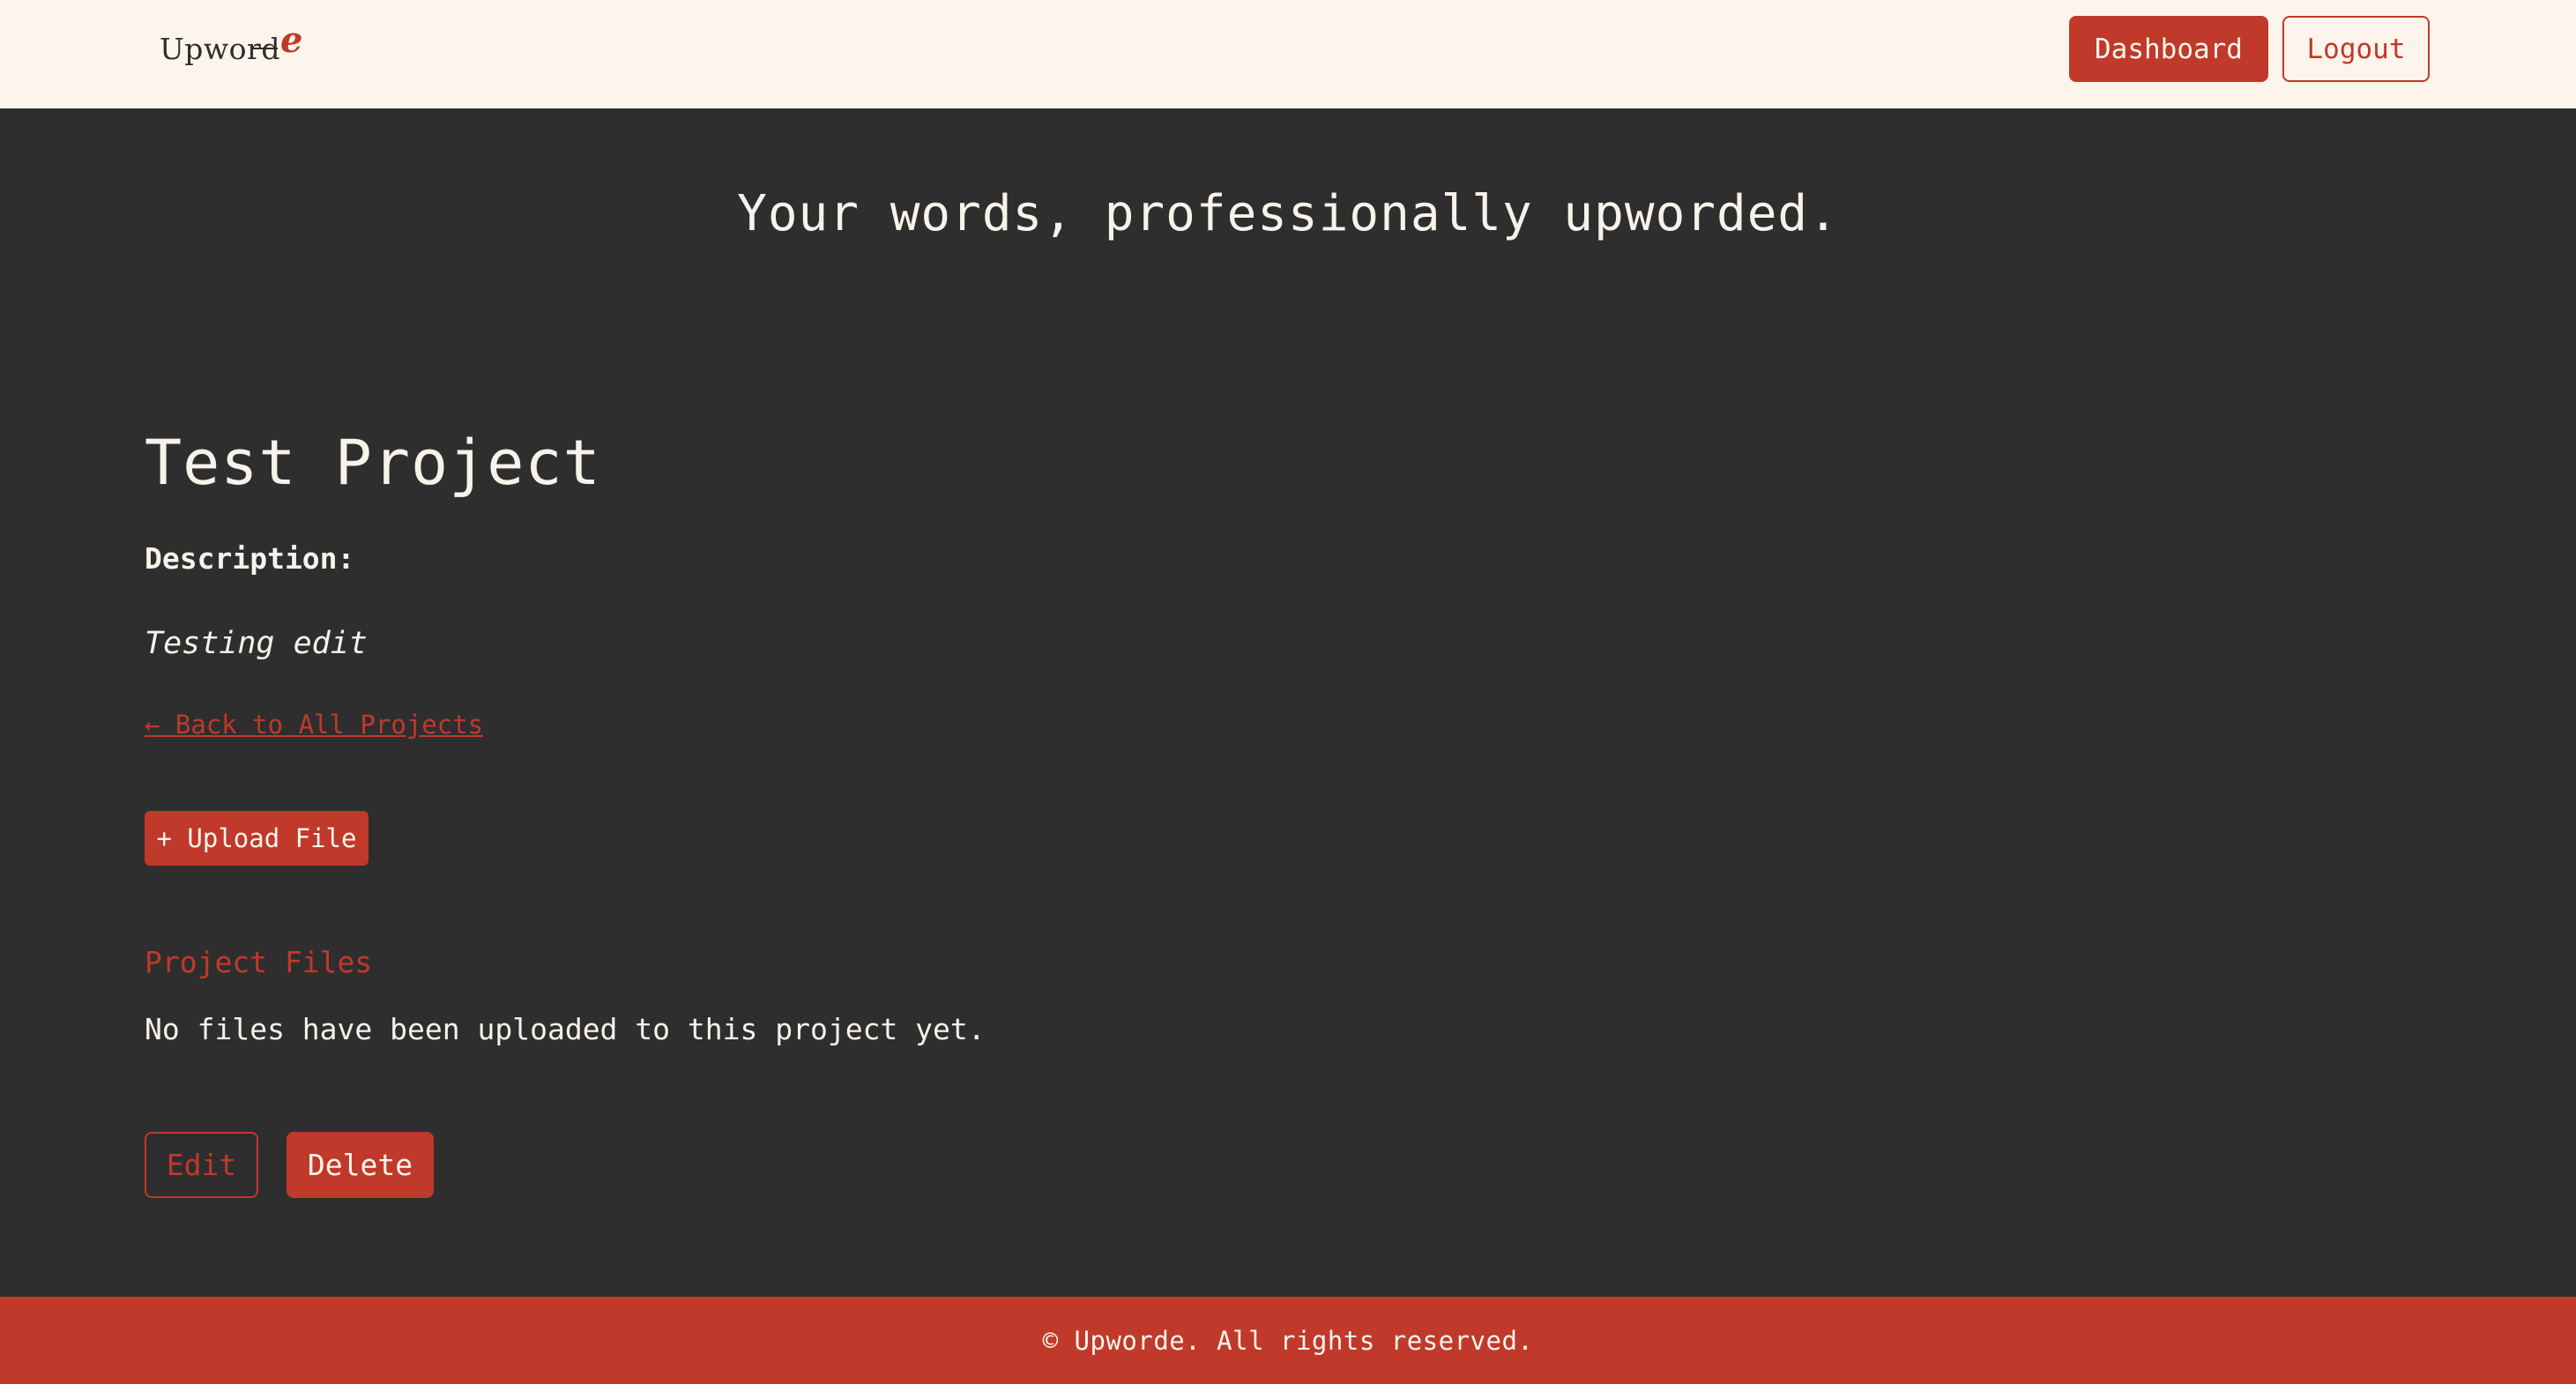 Image resolution: width=2576 pixels, height=1384 pixels. Describe the element at coordinates (314, 725) in the screenshot. I see `back-to-projects-link: ← Back to All Projects` at that location.